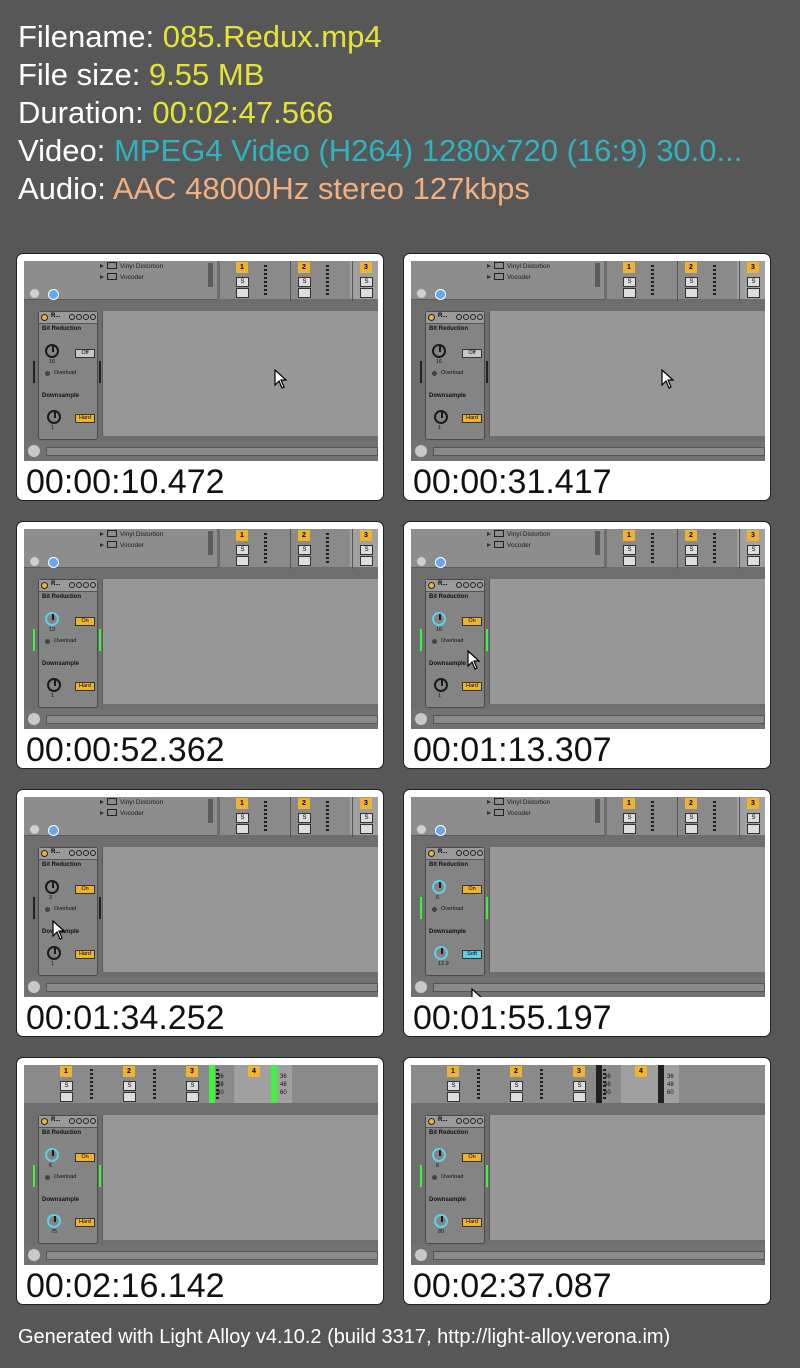 Image resolution: width=800 pixels, height=1368 pixels. Describe the element at coordinates (254, 1071) in the screenshot. I see `track-number: 4` at that location.